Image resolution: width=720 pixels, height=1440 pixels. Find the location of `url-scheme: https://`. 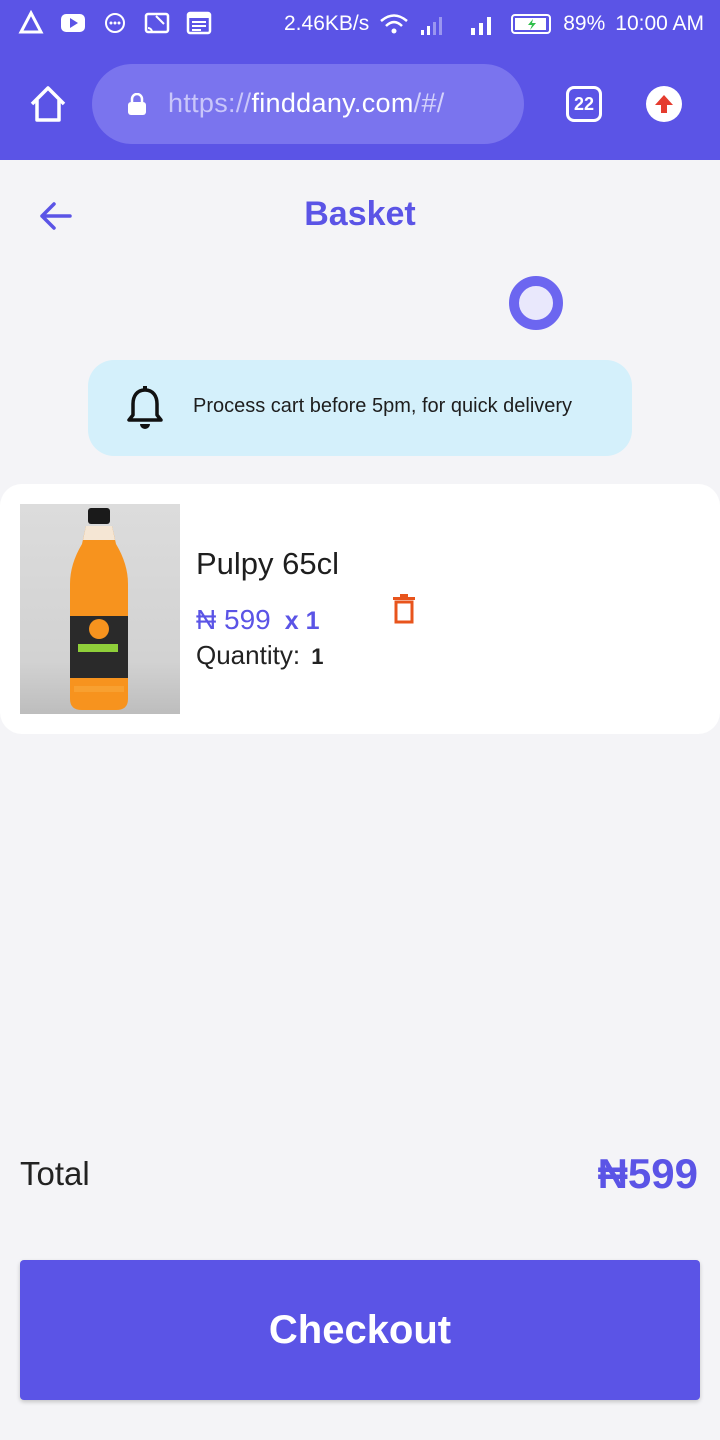

url-scheme: https:// is located at coordinates (210, 103).